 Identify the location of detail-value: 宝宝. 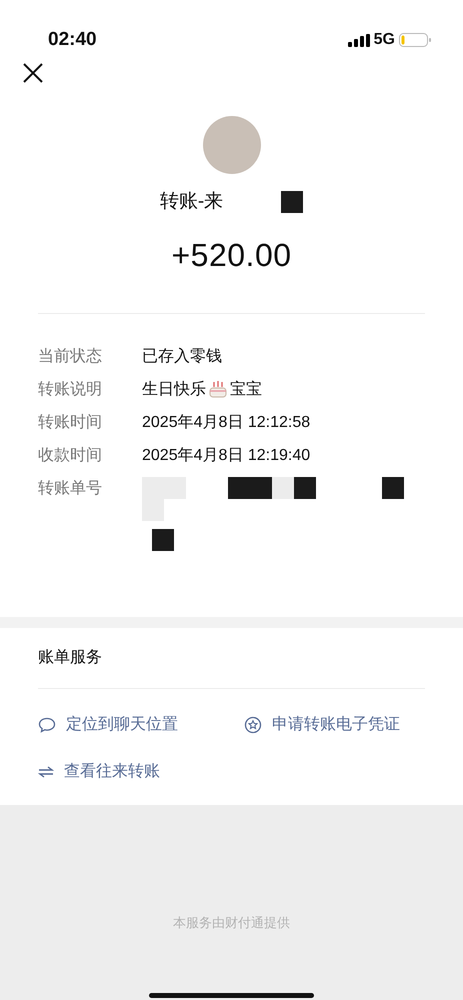
(246, 390).